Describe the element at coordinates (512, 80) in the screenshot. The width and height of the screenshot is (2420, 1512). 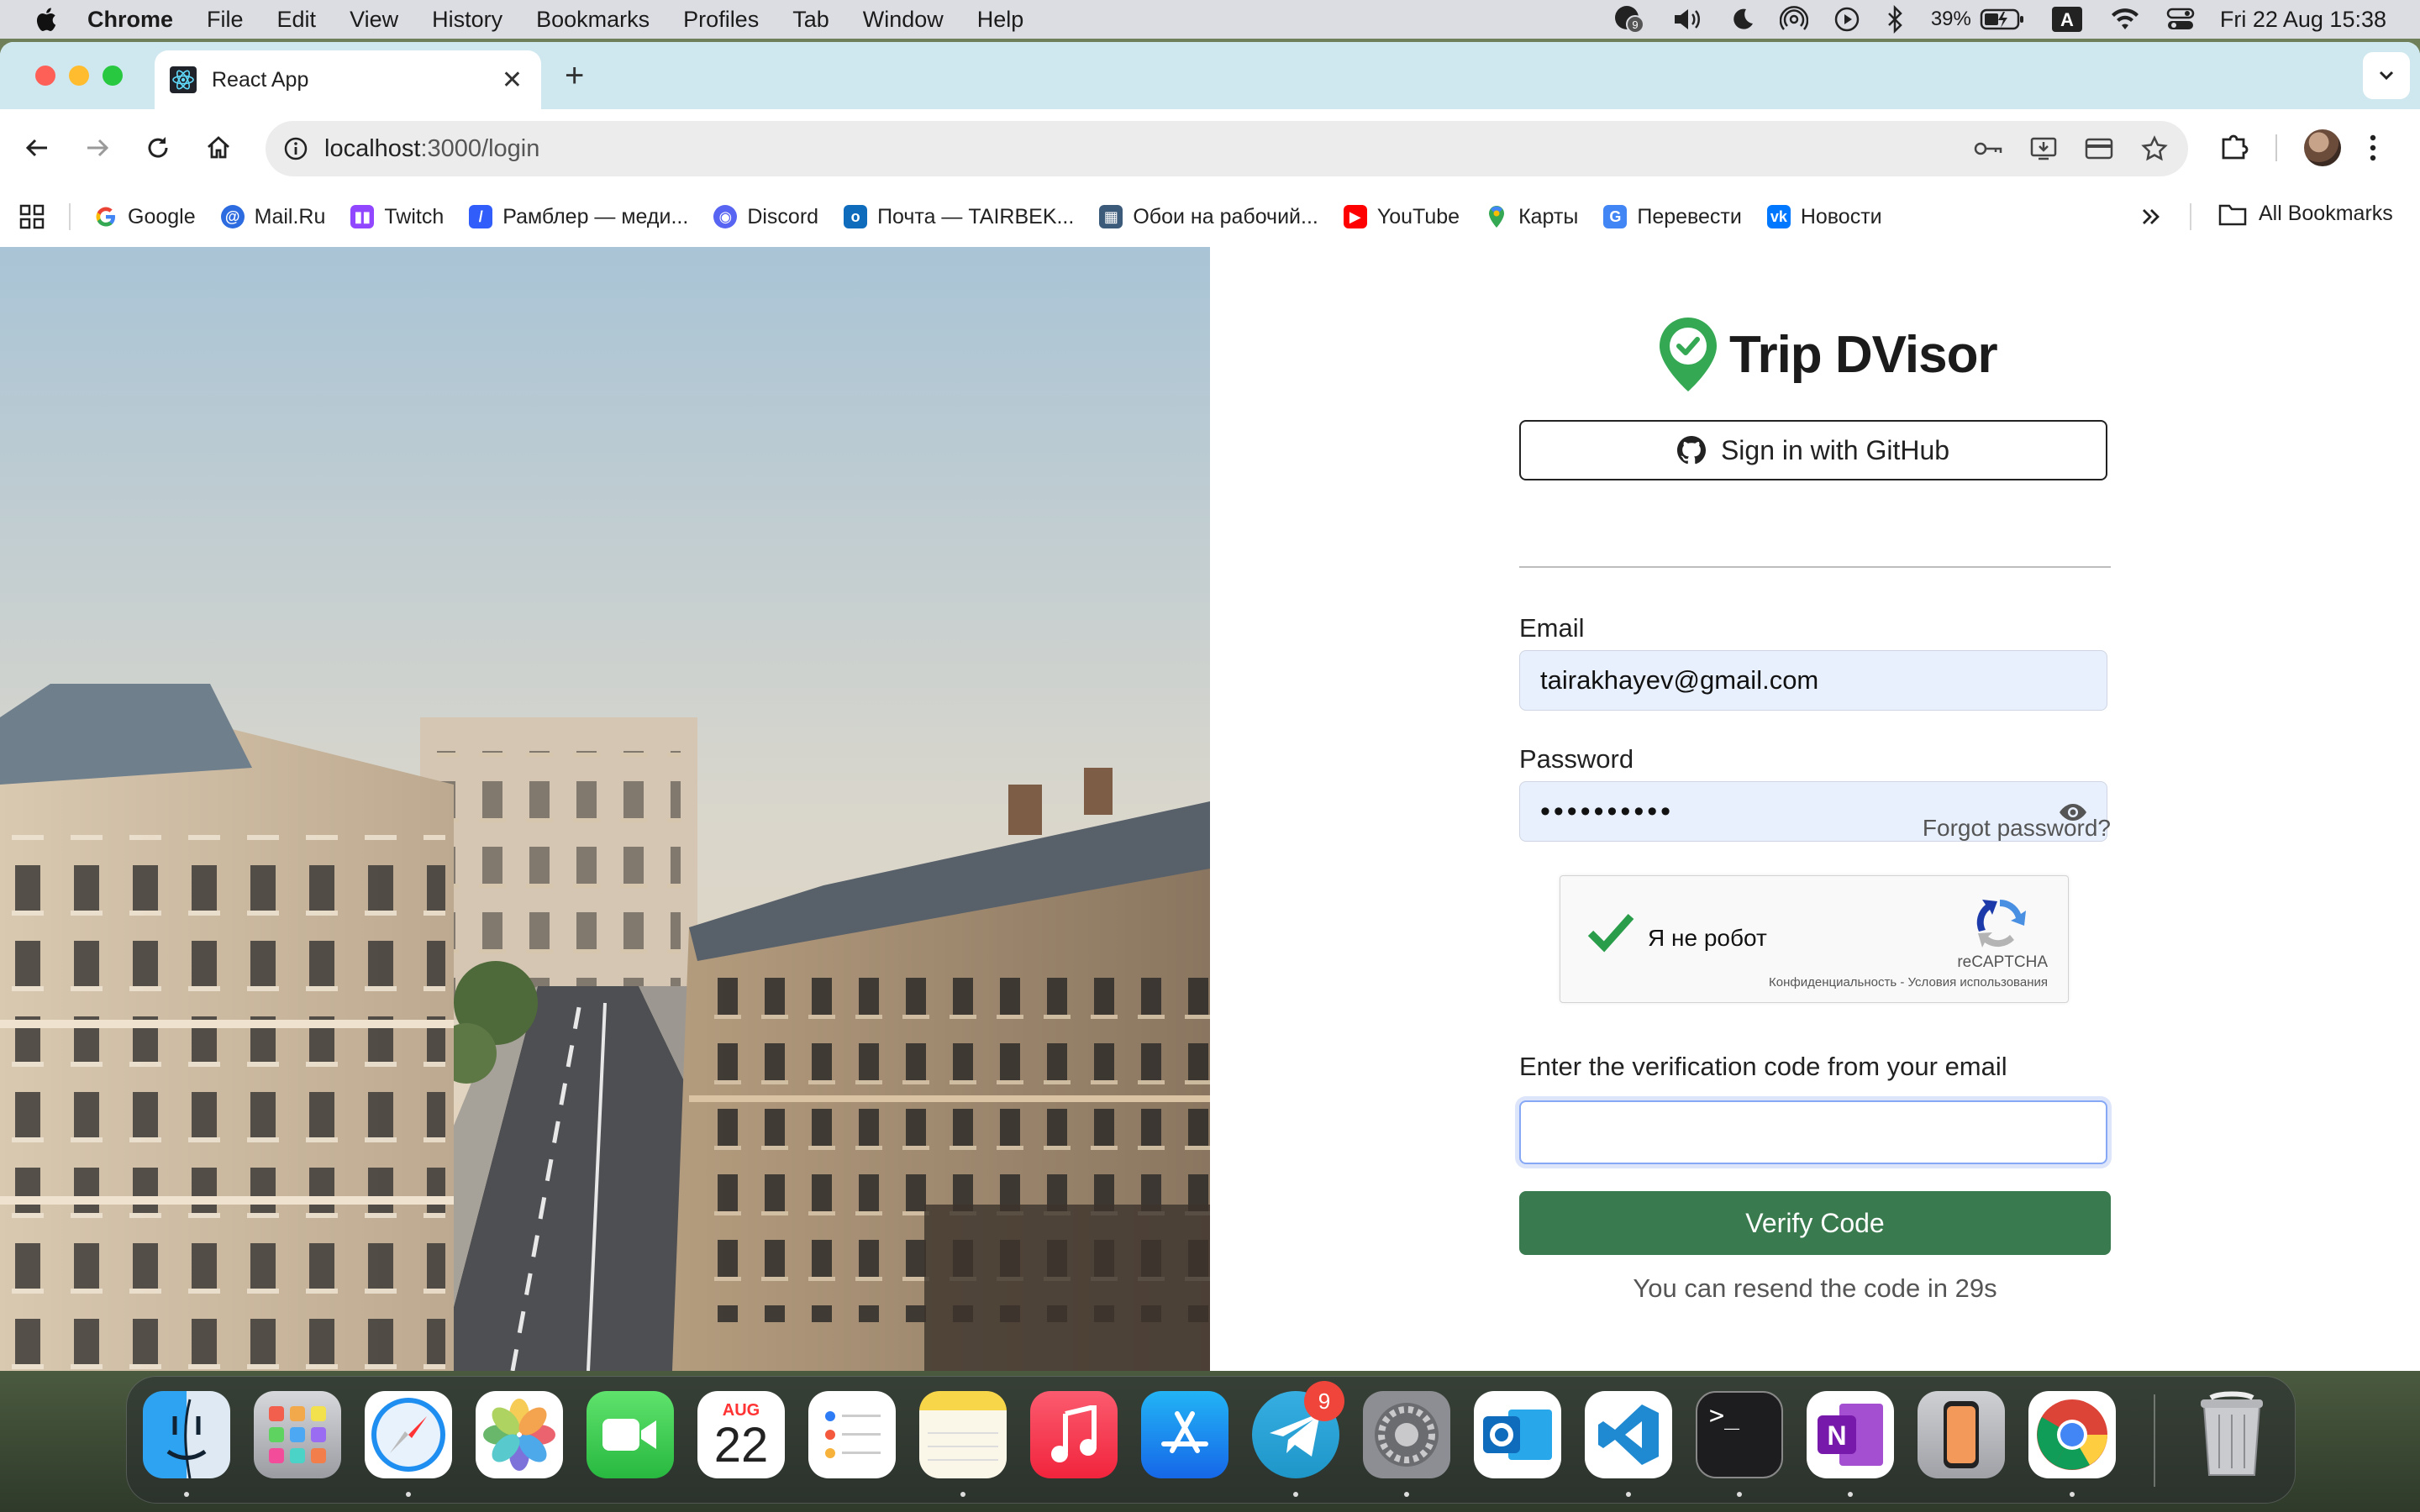
I see `tab-close-icon: ✕` at that location.